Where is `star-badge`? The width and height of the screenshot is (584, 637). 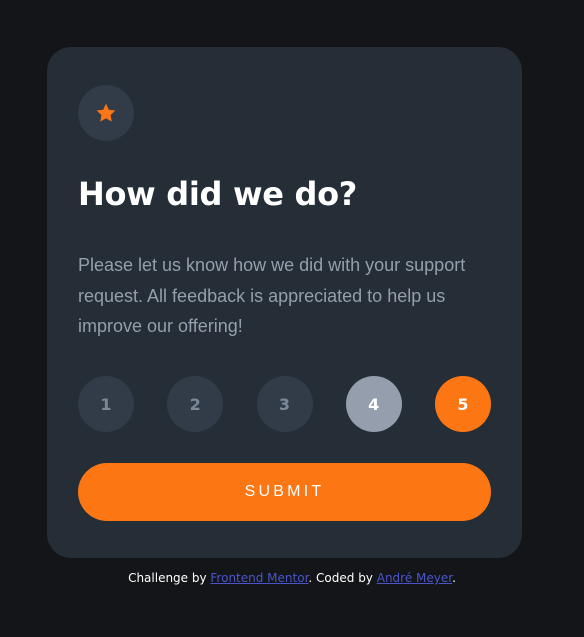
star-badge is located at coordinates (106, 113).